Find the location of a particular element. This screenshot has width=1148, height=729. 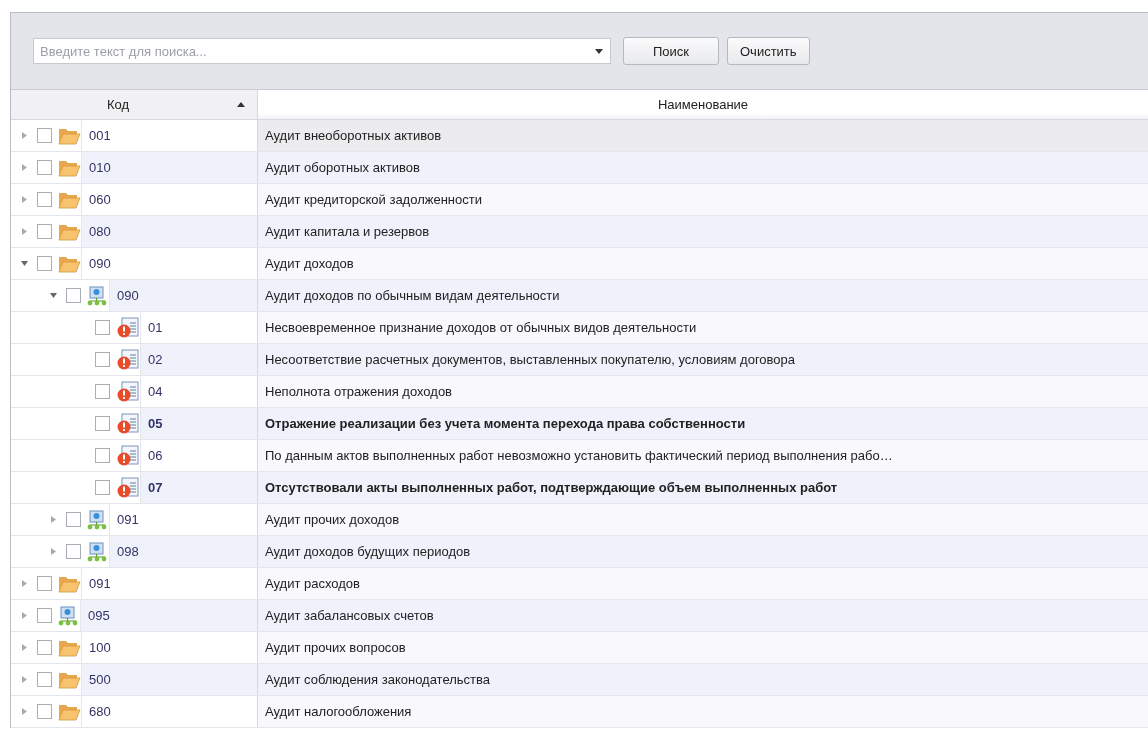

column-header: Наименование is located at coordinates (703, 104).